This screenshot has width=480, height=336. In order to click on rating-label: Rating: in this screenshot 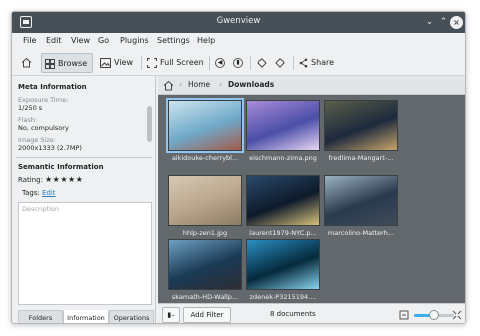, I will do `click(30, 180)`.